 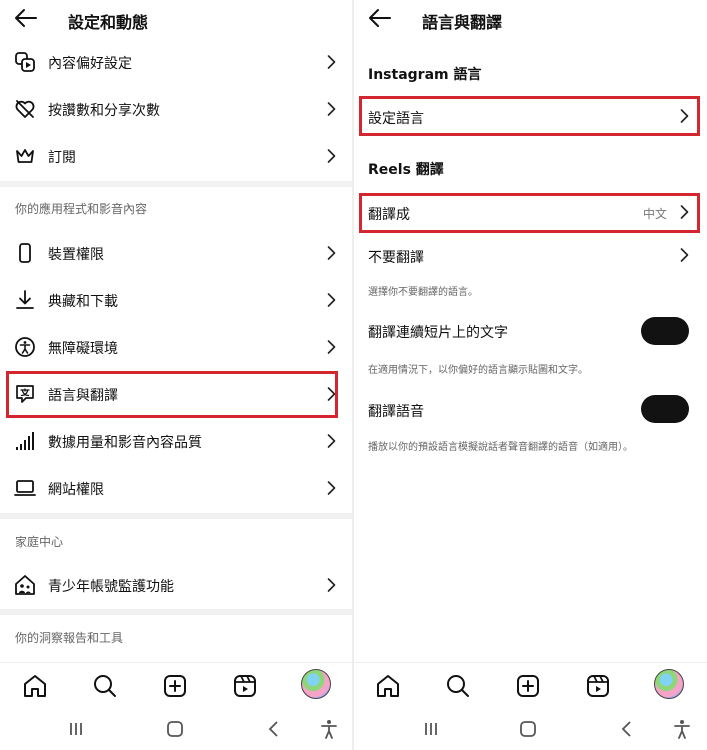 What do you see at coordinates (90, 64) in the screenshot?
I see `settings-item-label: 內容偏好設定` at bounding box center [90, 64].